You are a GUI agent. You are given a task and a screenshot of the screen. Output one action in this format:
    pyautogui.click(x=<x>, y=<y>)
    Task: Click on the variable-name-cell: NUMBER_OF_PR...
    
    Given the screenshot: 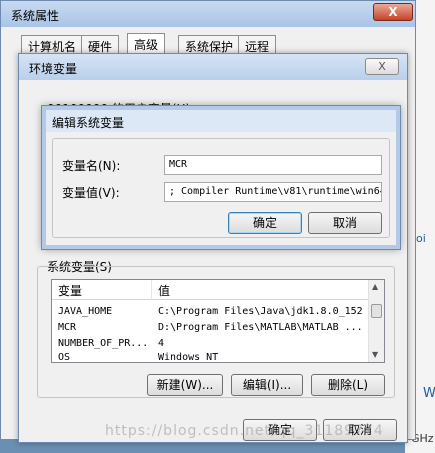 What is the action you would take?
    pyautogui.click(x=103, y=343)
    